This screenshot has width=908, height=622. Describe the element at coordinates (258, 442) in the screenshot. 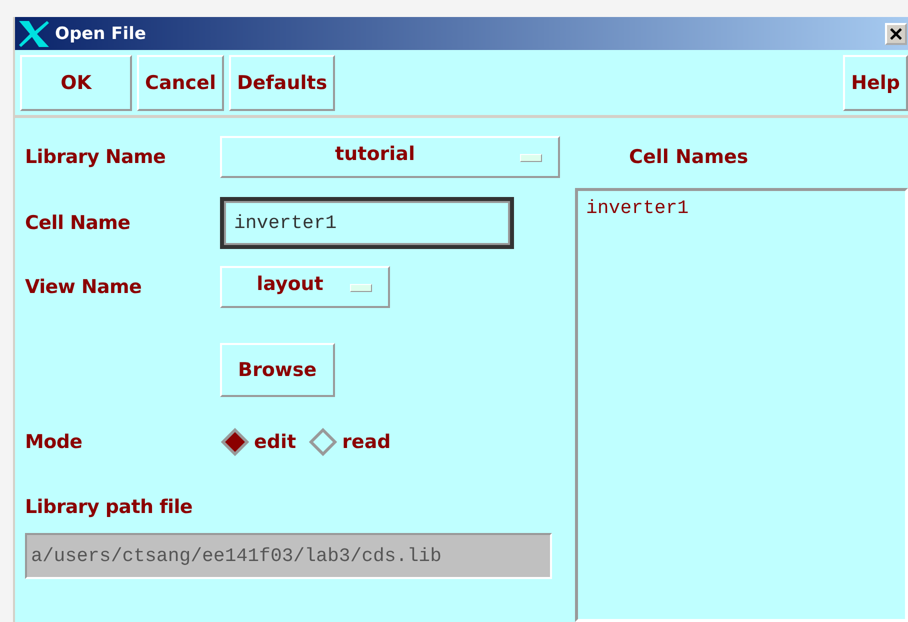

I see `mode-radio: edit` at that location.